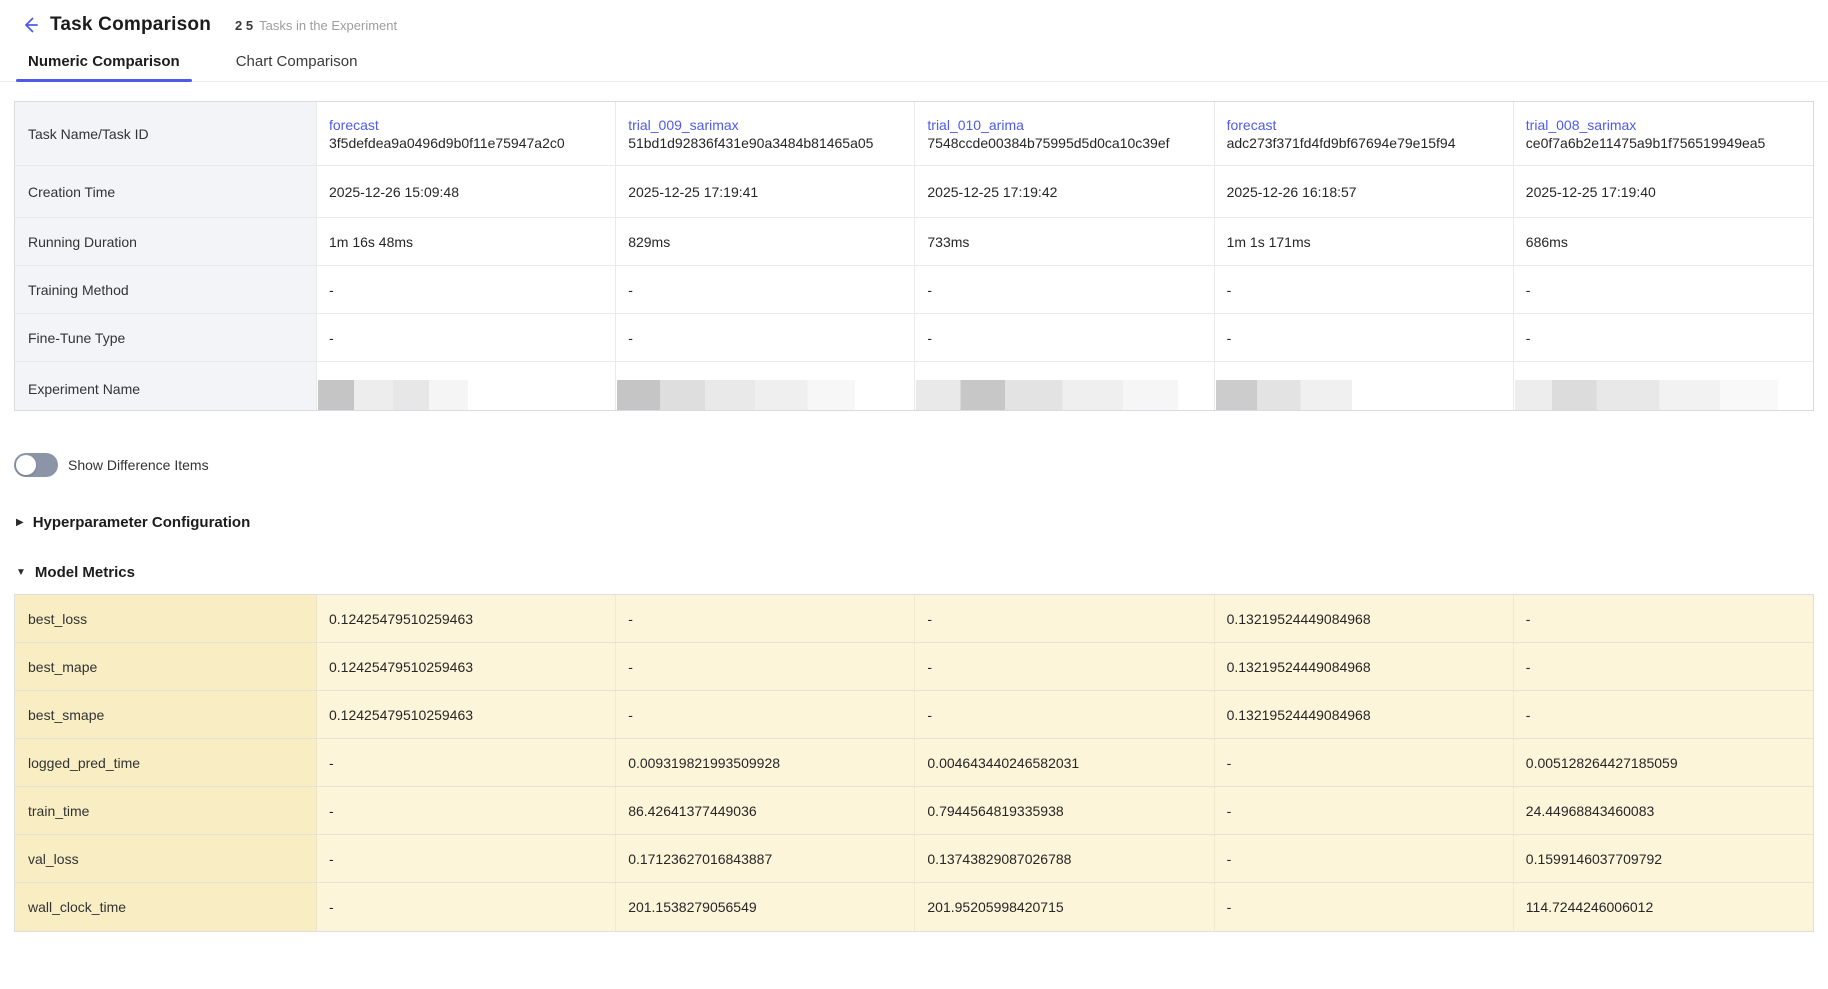 This screenshot has width=1828, height=989. What do you see at coordinates (766, 907) in the screenshot?
I see `metric-value-cell: 201.1538279056549` at bounding box center [766, 907].